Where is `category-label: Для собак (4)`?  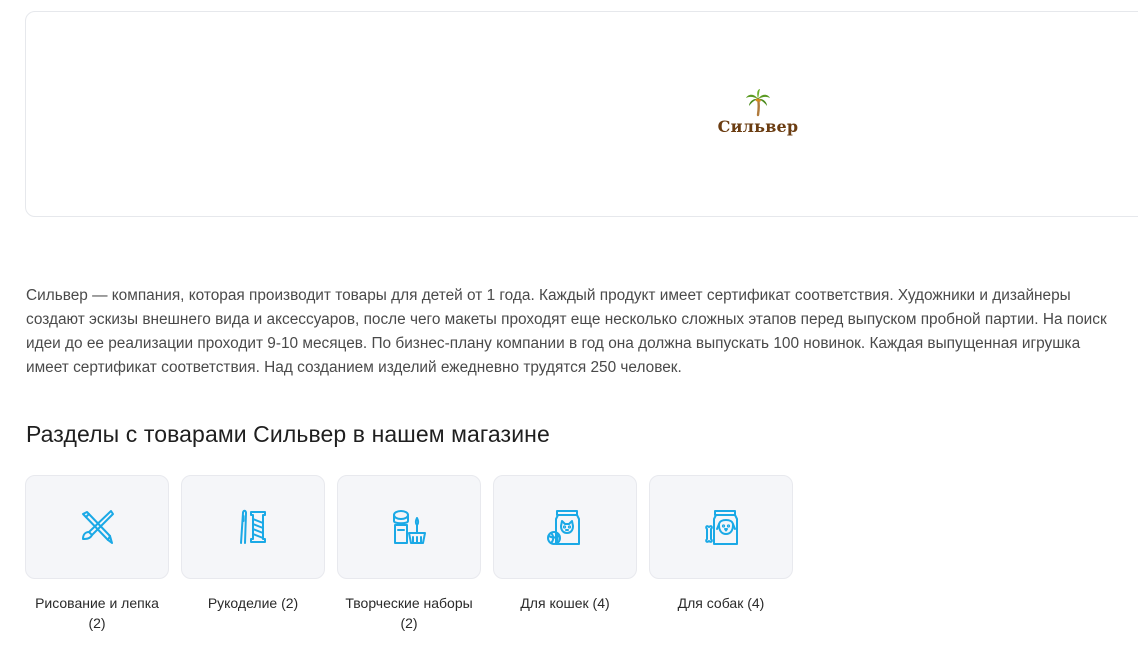
category-label: Для собак (4) is located at coordinates (721, 603).